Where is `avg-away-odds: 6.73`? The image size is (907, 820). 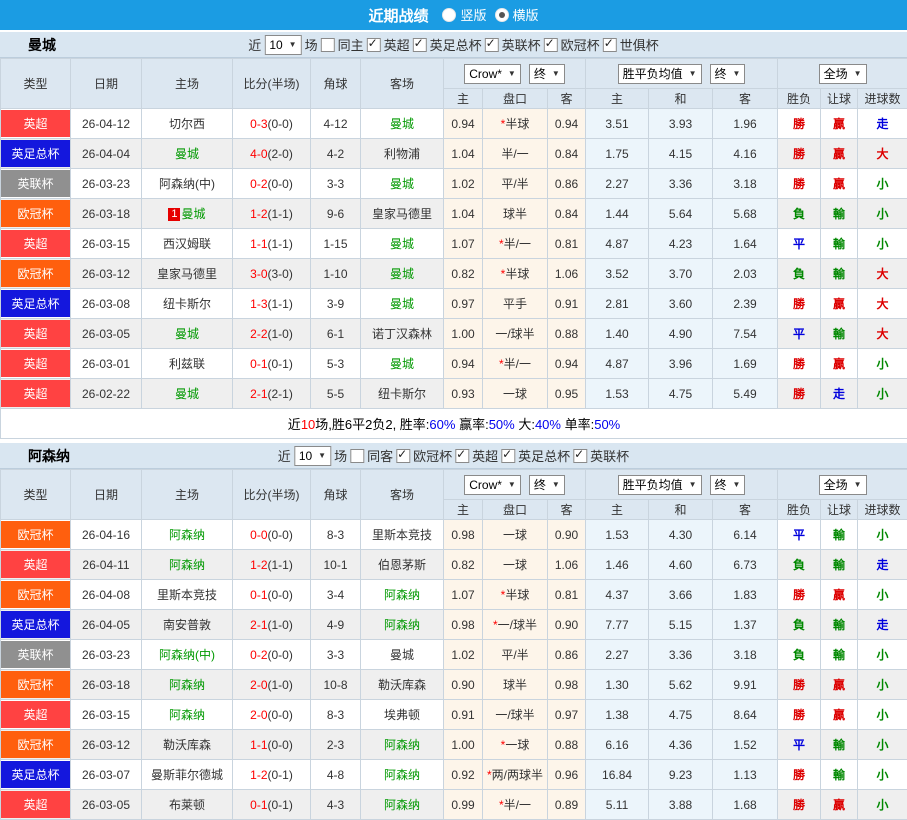 avg-away-odds: 6.73 is located at coordinates (745, 565).